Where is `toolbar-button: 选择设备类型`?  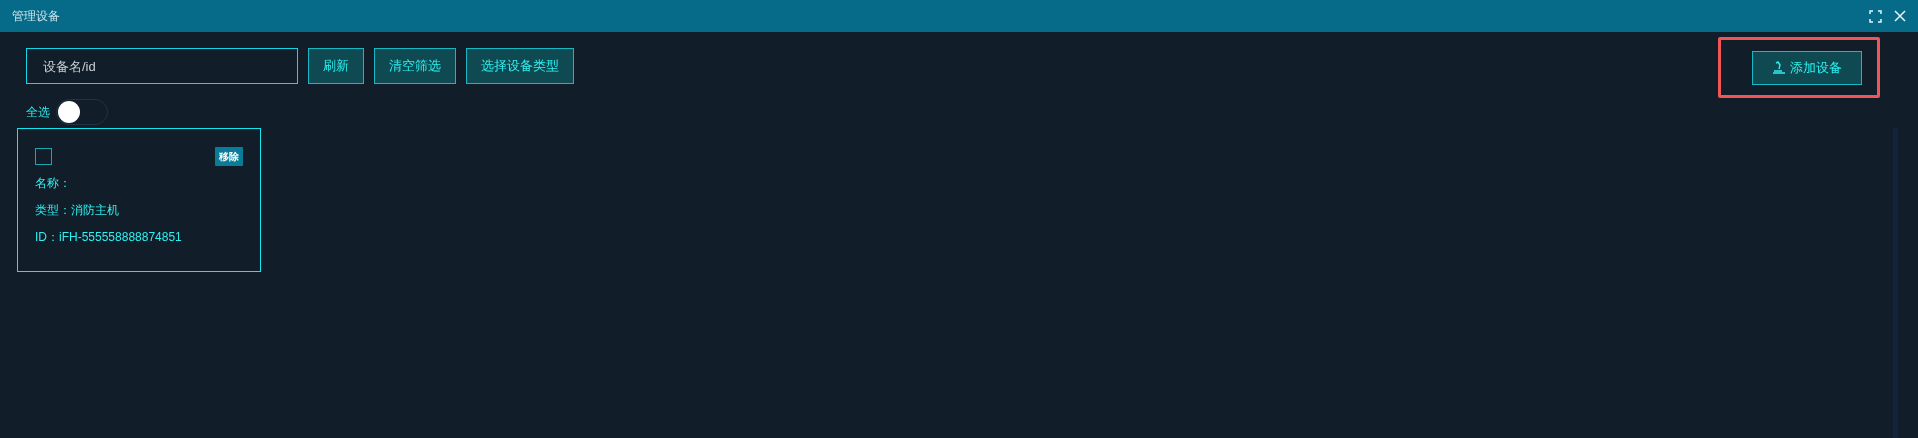 toolbar-button: 选择设备类型 is located at coordinates (520, 66).